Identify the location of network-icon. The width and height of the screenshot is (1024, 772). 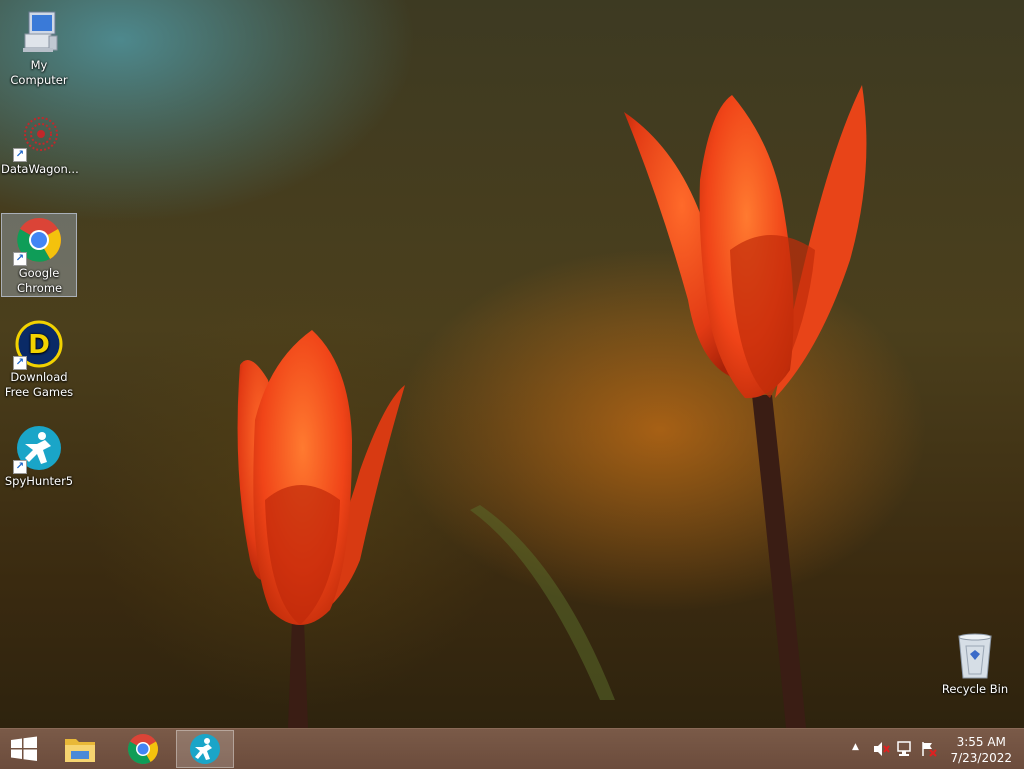
(905, 749).